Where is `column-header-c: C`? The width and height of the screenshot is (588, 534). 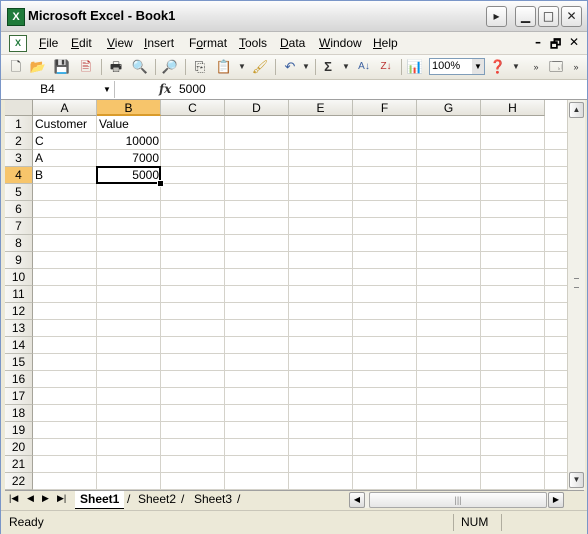 column-header-c: C is located at coordinates (193, 108).